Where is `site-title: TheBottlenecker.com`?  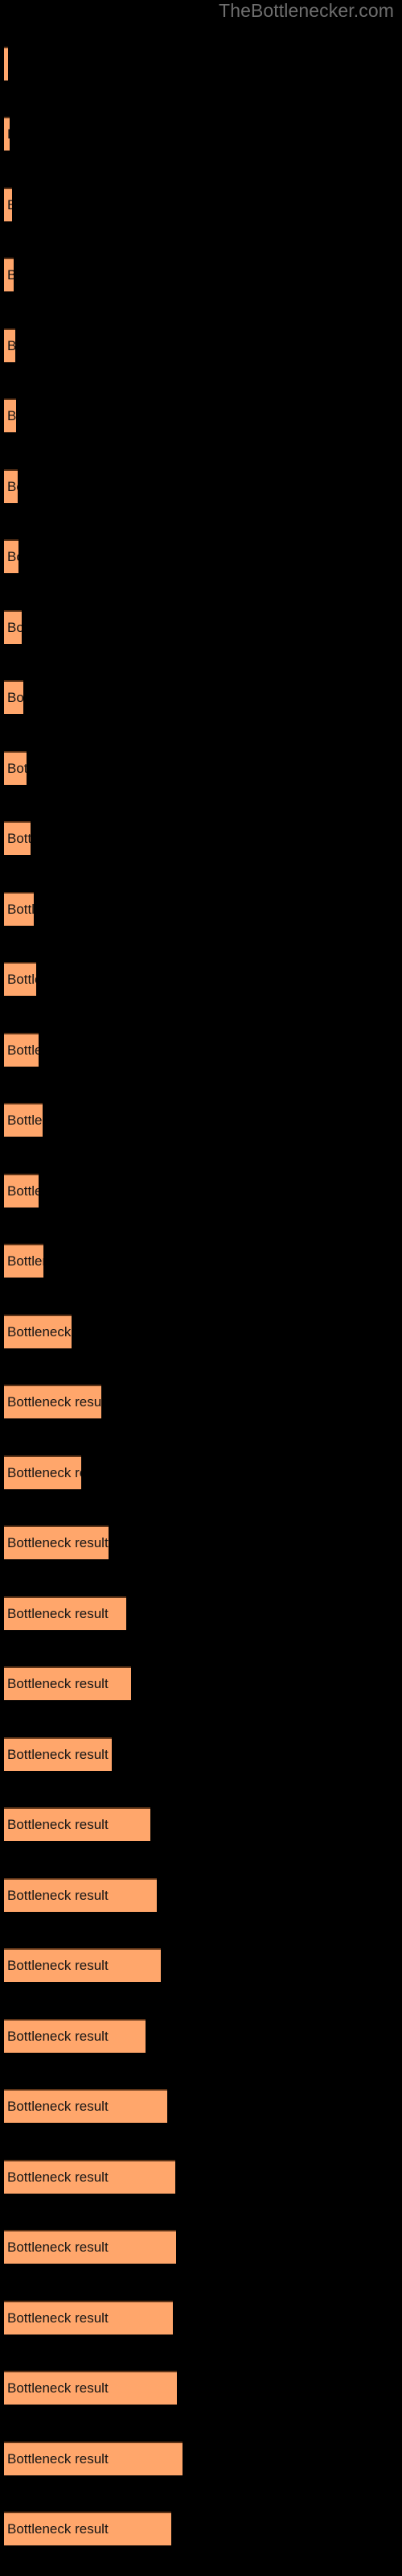 site-title: TheBottlenecker.com is located at coordinates (306, 10).